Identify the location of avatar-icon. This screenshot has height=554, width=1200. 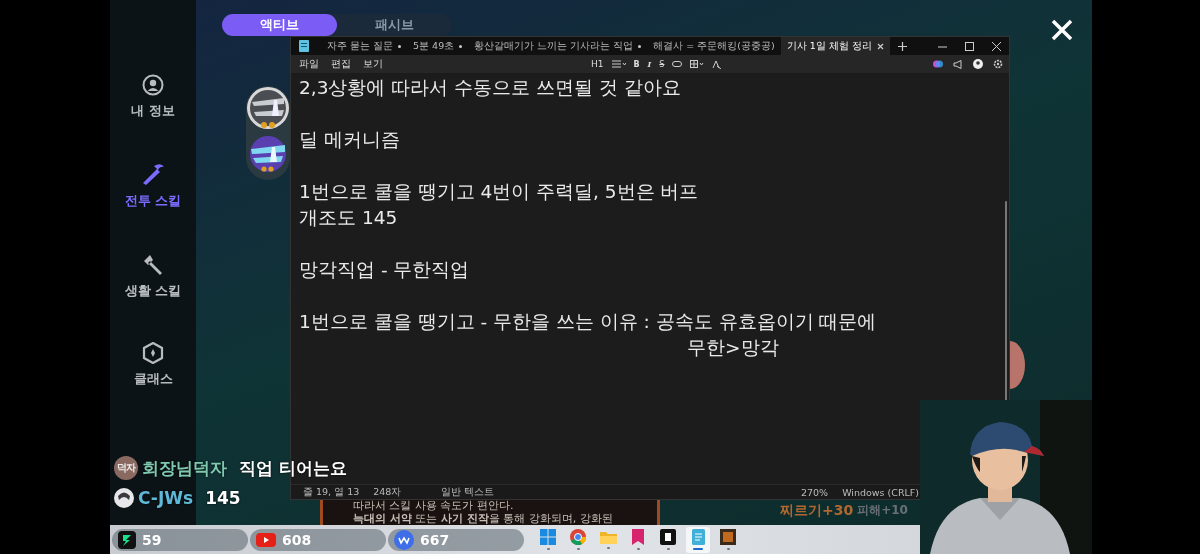
(124, 498).